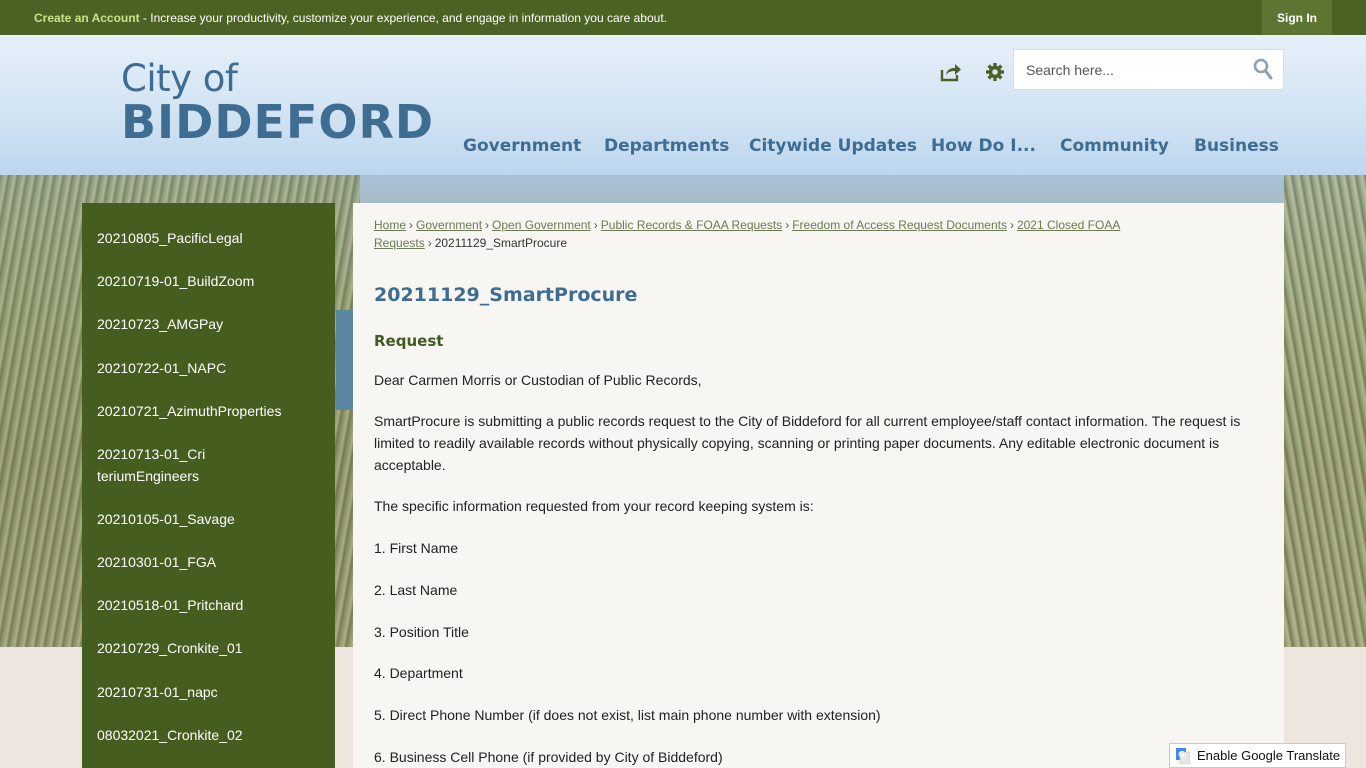  Describe the element at coordinates (416, 590) in the screenshot. I see `list-item: 2. Last Name` at that location.